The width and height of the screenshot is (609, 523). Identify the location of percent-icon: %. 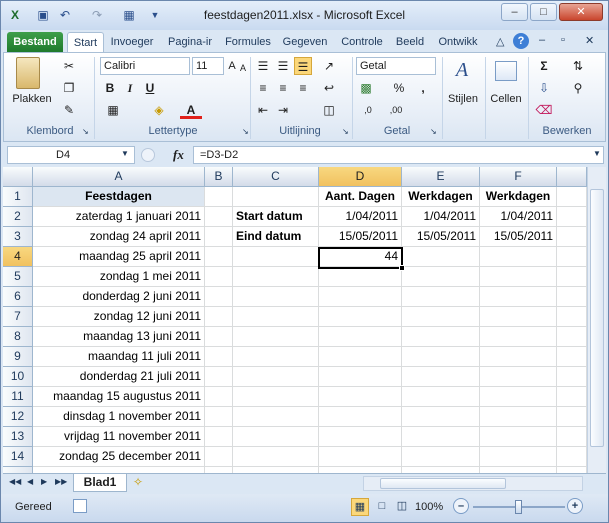
(399, 88).